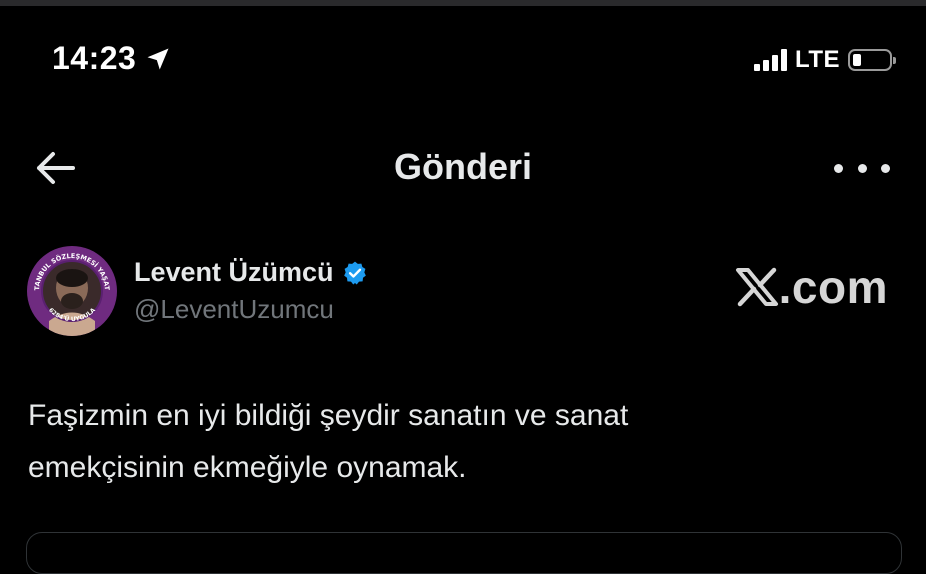 This screenshot has height=574, width=926. I want to click on author-name-text: Levent Üzümcü, so click(234, 272).